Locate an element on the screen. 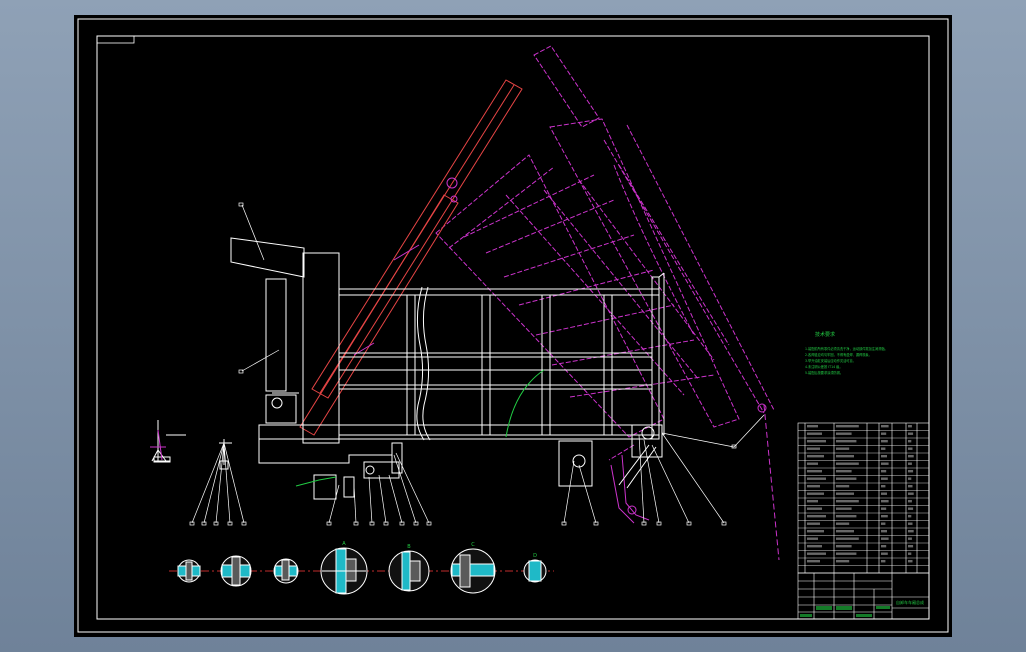 This screenshot has height=652, width=1026. note-line: 3.举升油缸安装后应动作灵活可靠。 is located at coordinates (830, 360).